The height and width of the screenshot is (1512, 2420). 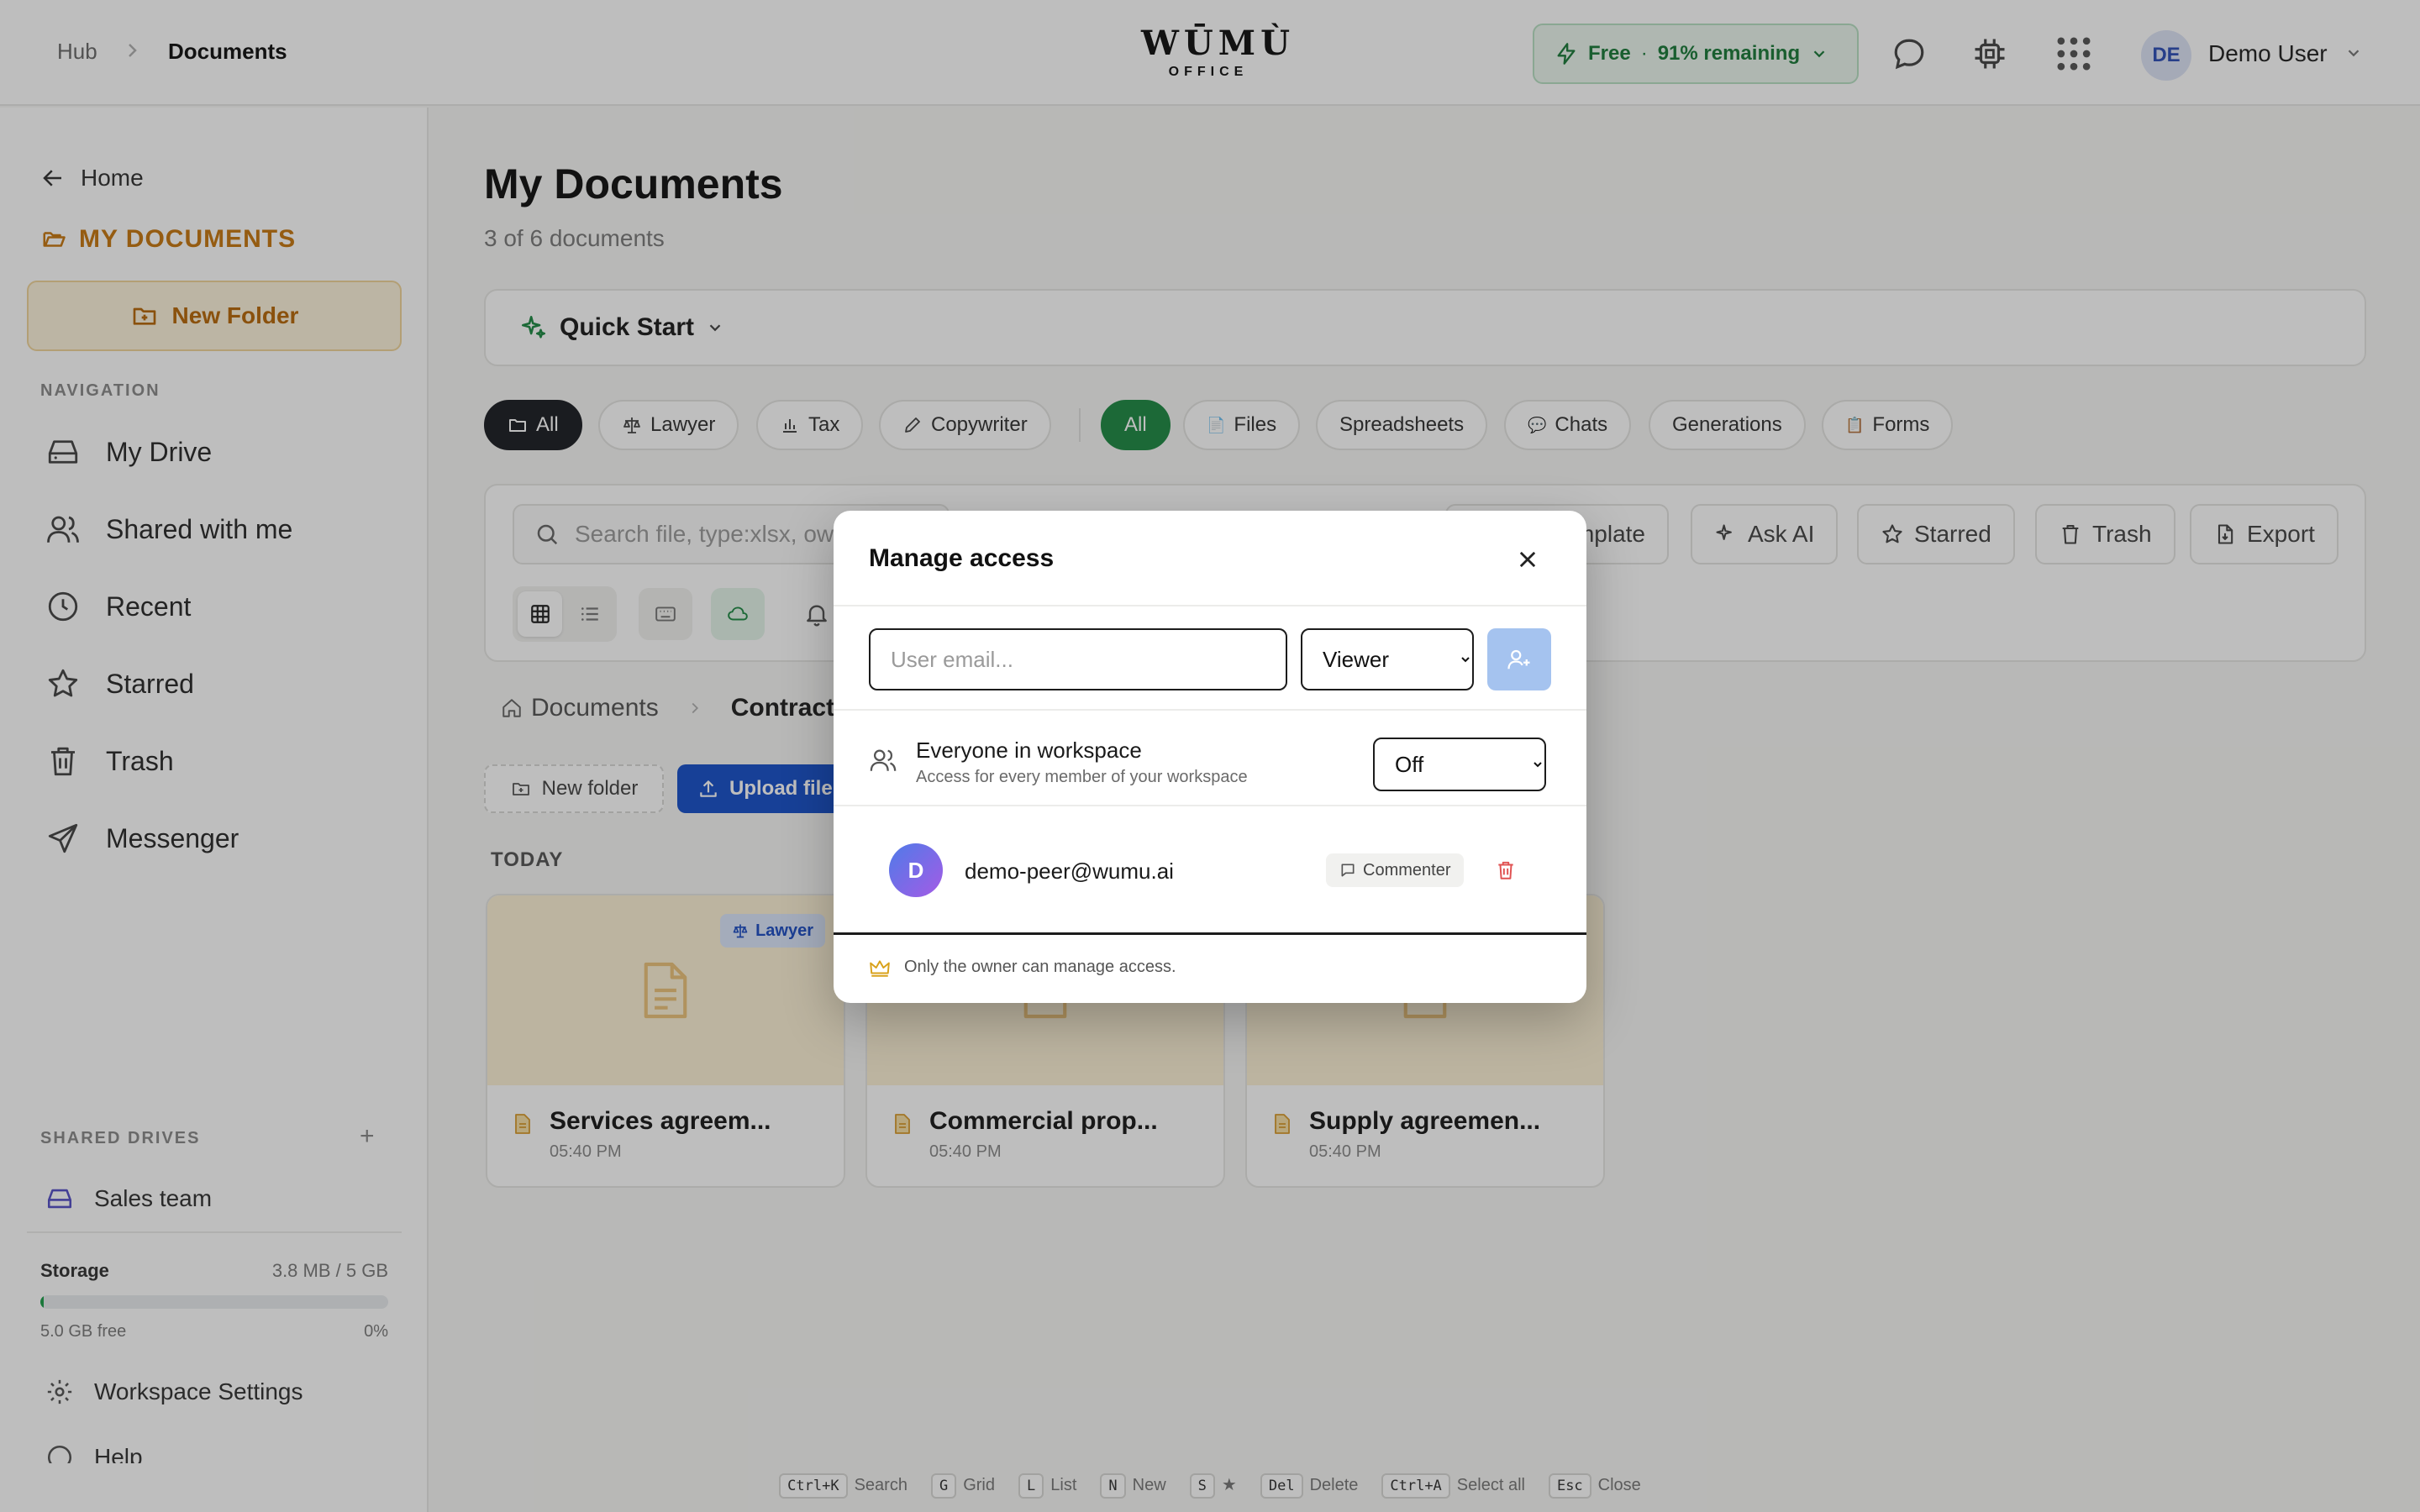 I want to click on users-icon, so click(x=883, y=760).